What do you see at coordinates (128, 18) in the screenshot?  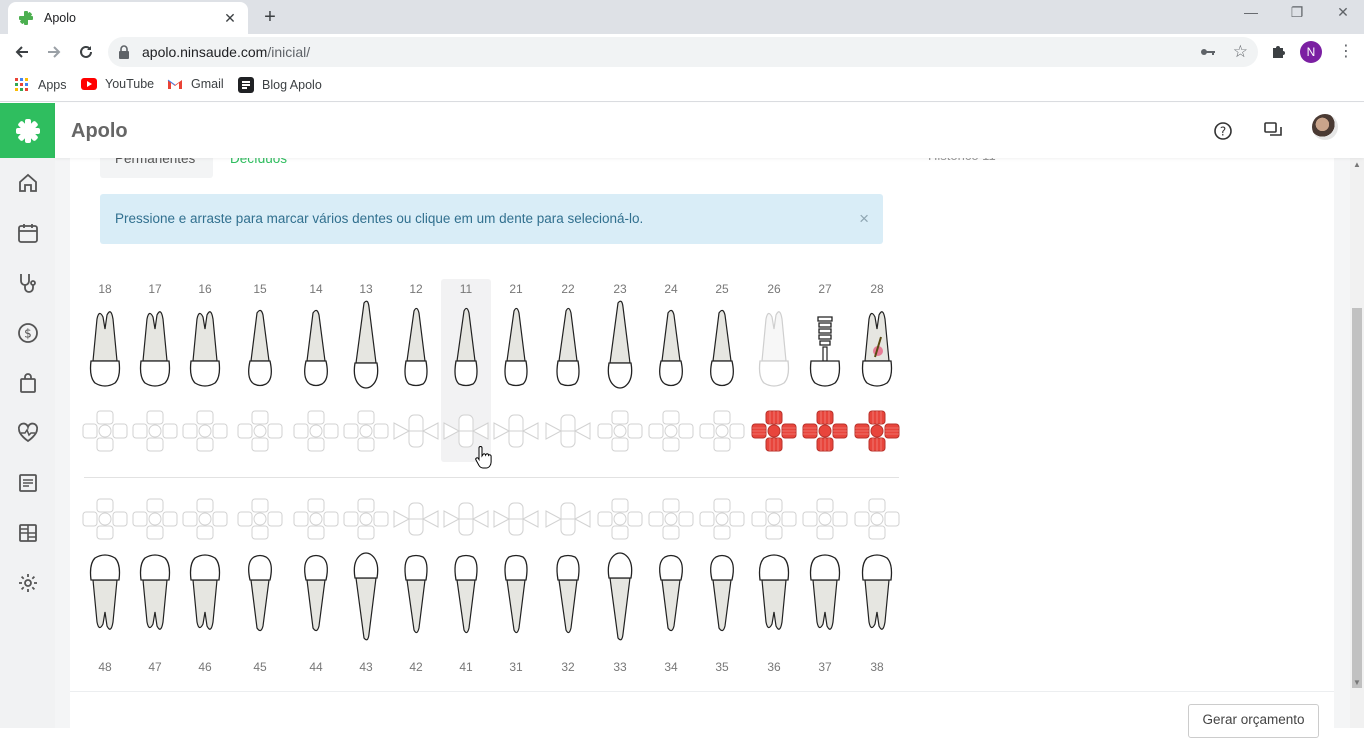 I see `browser-tab: Apolo ✕` at bounding box center [128, 18].